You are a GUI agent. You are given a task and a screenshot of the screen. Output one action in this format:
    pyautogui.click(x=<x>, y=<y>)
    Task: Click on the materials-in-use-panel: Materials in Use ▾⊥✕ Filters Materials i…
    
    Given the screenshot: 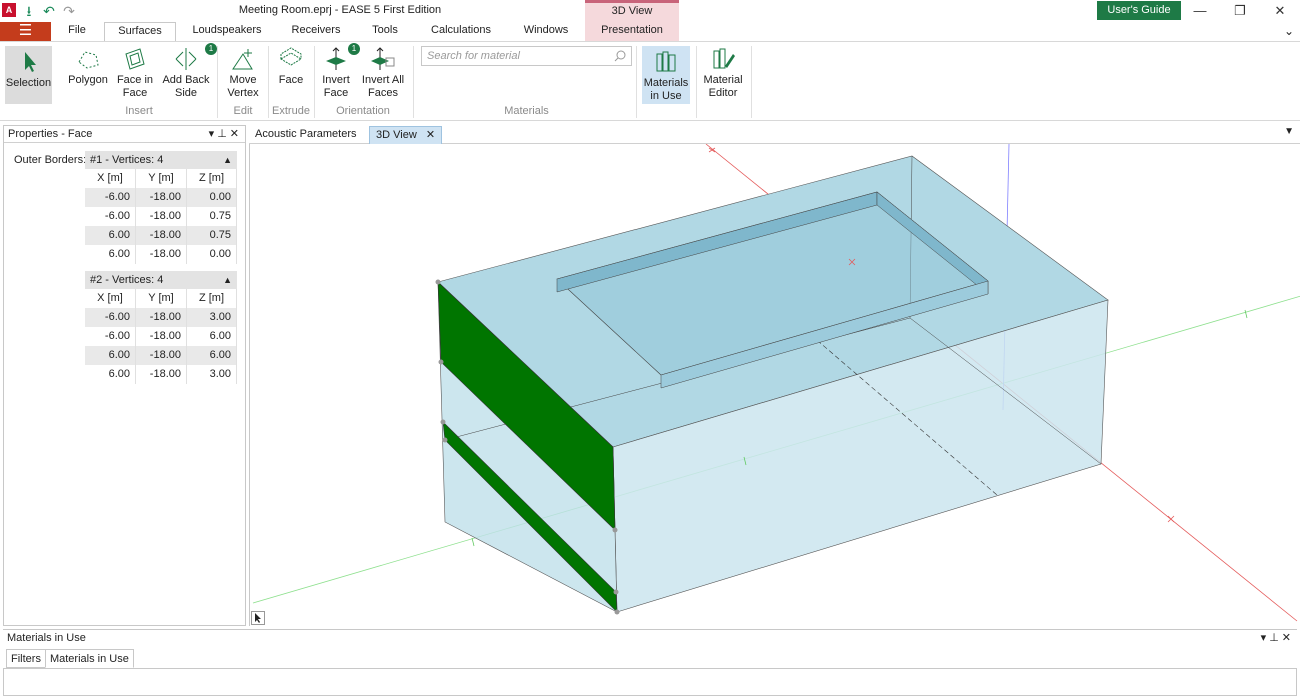 What is the action you would take?
    pyautogui.click(x=650, y=648)
    